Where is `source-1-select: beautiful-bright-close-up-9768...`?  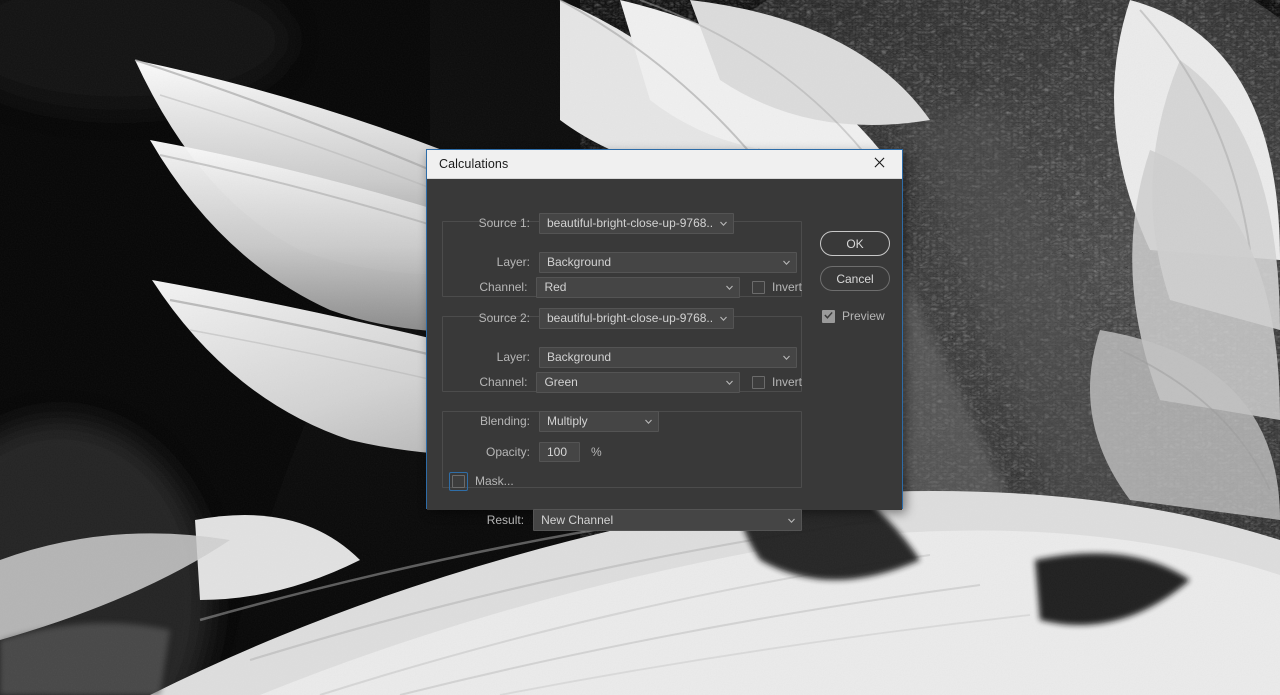
source-1-select: beautiful-bright-close-up-9768... is located at coordinates (636, 223).